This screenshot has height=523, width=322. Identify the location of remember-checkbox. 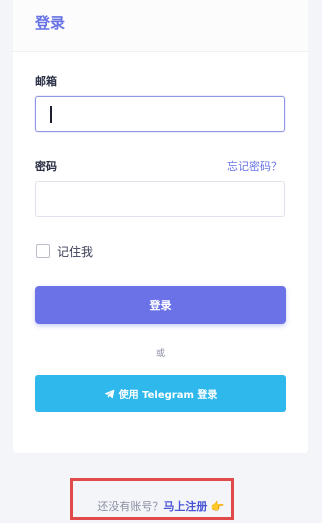
(43, 251).